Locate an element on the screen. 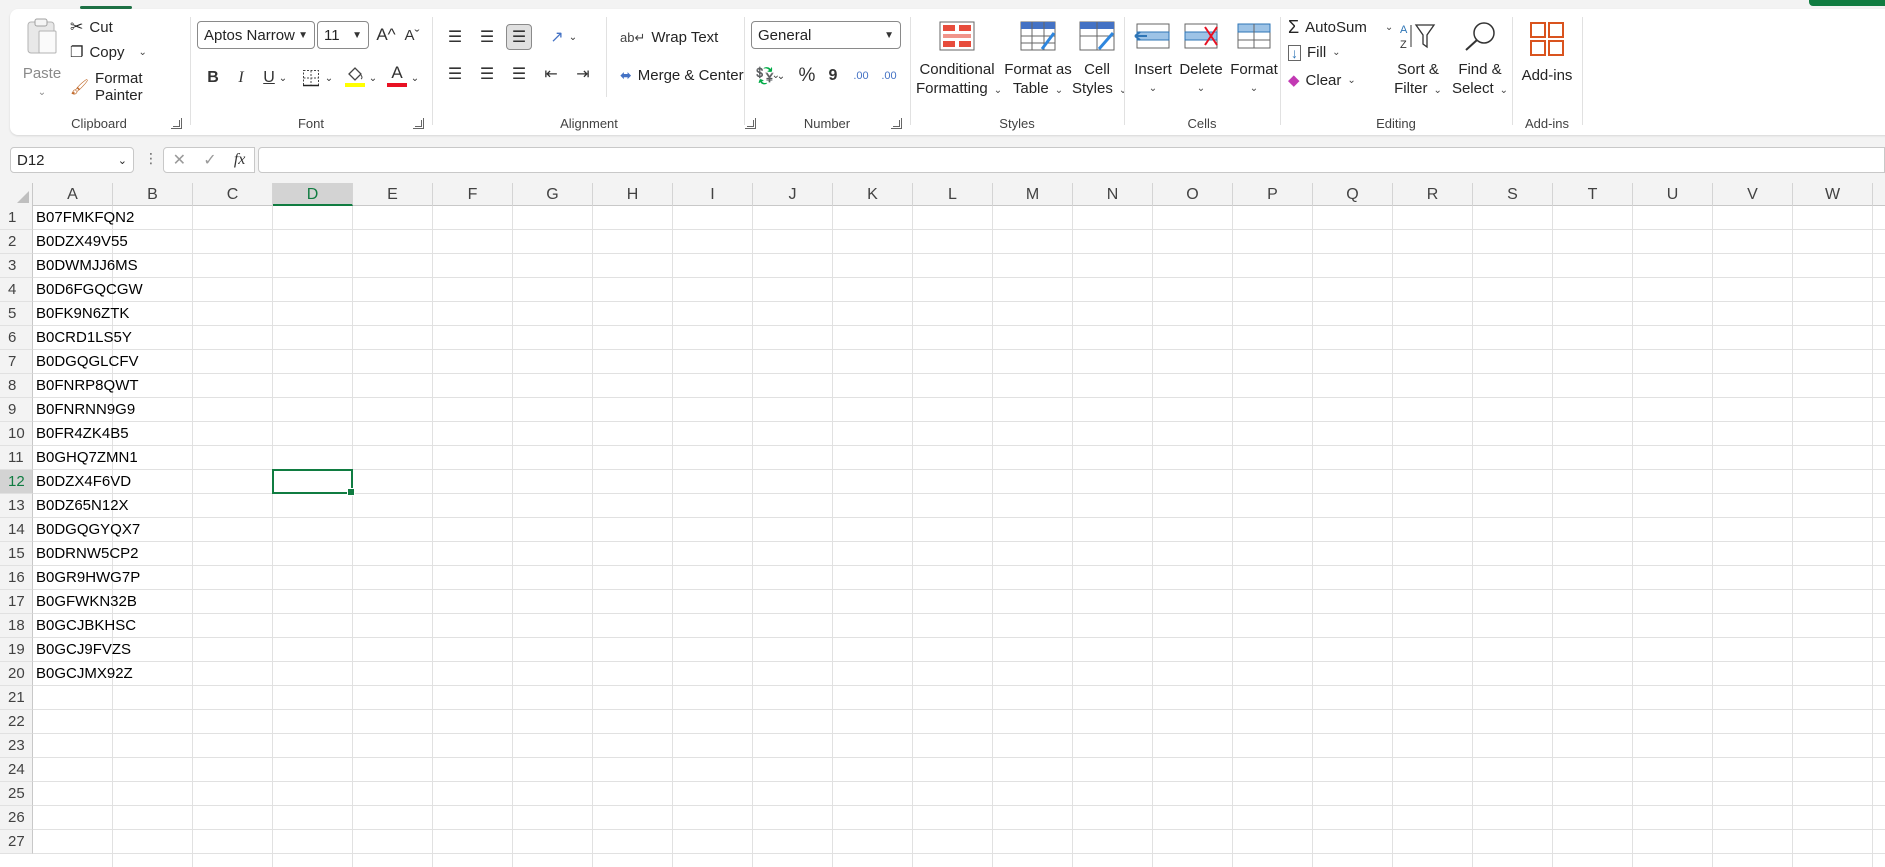  row-header: 24 is located at coordinates (16, 770).